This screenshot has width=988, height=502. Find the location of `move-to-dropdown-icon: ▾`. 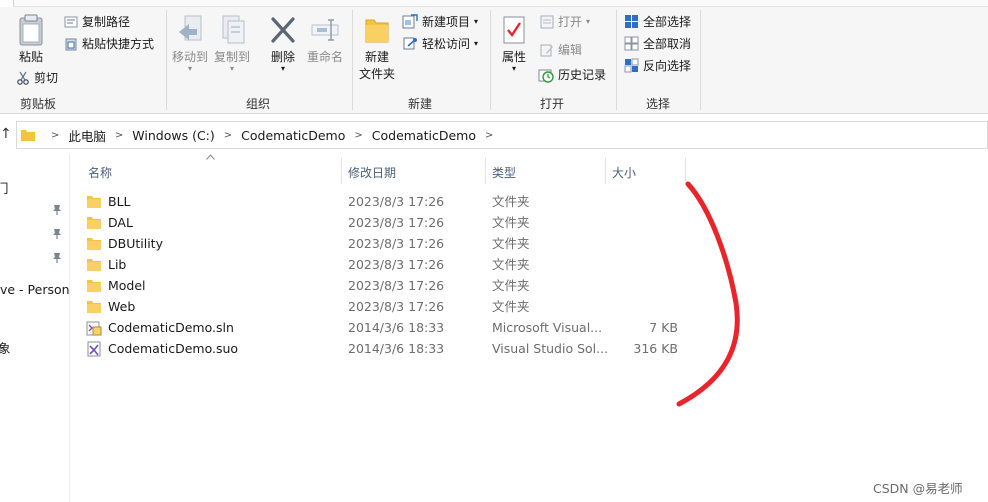

move-to-dropdown-icon: ▾ is located at coordinates (189, 68).